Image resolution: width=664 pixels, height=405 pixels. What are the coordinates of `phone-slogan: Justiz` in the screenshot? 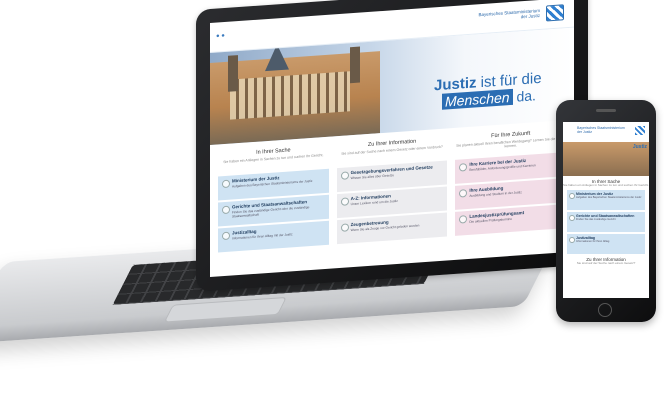 It's located at (639, 147).